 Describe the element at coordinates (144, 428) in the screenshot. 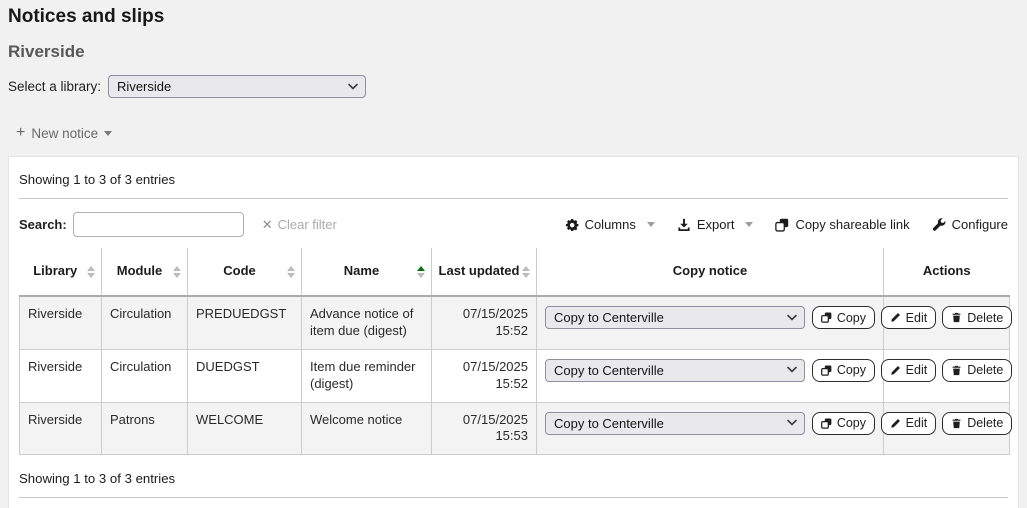

I see `cell-module: Patrons` at that location.